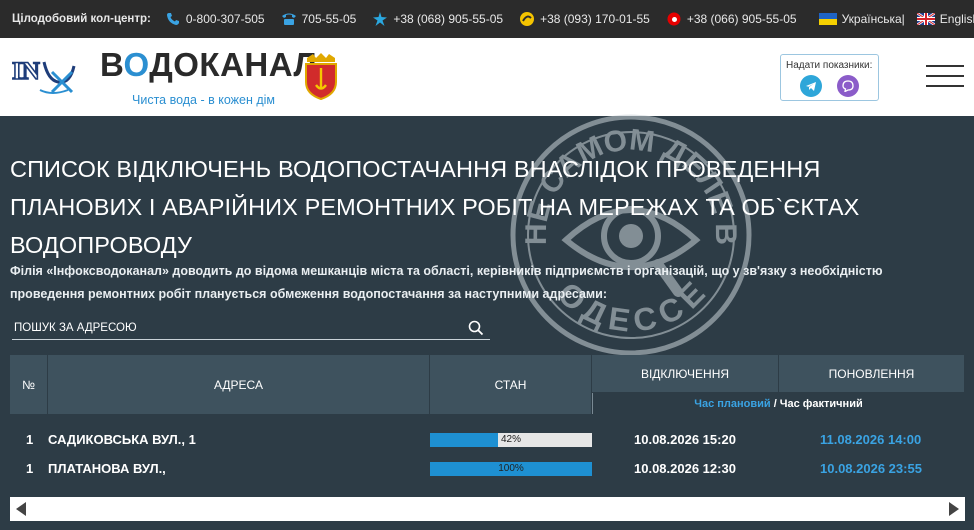  I want to click on repair-progress-bar: 100%, so click(511, 469).